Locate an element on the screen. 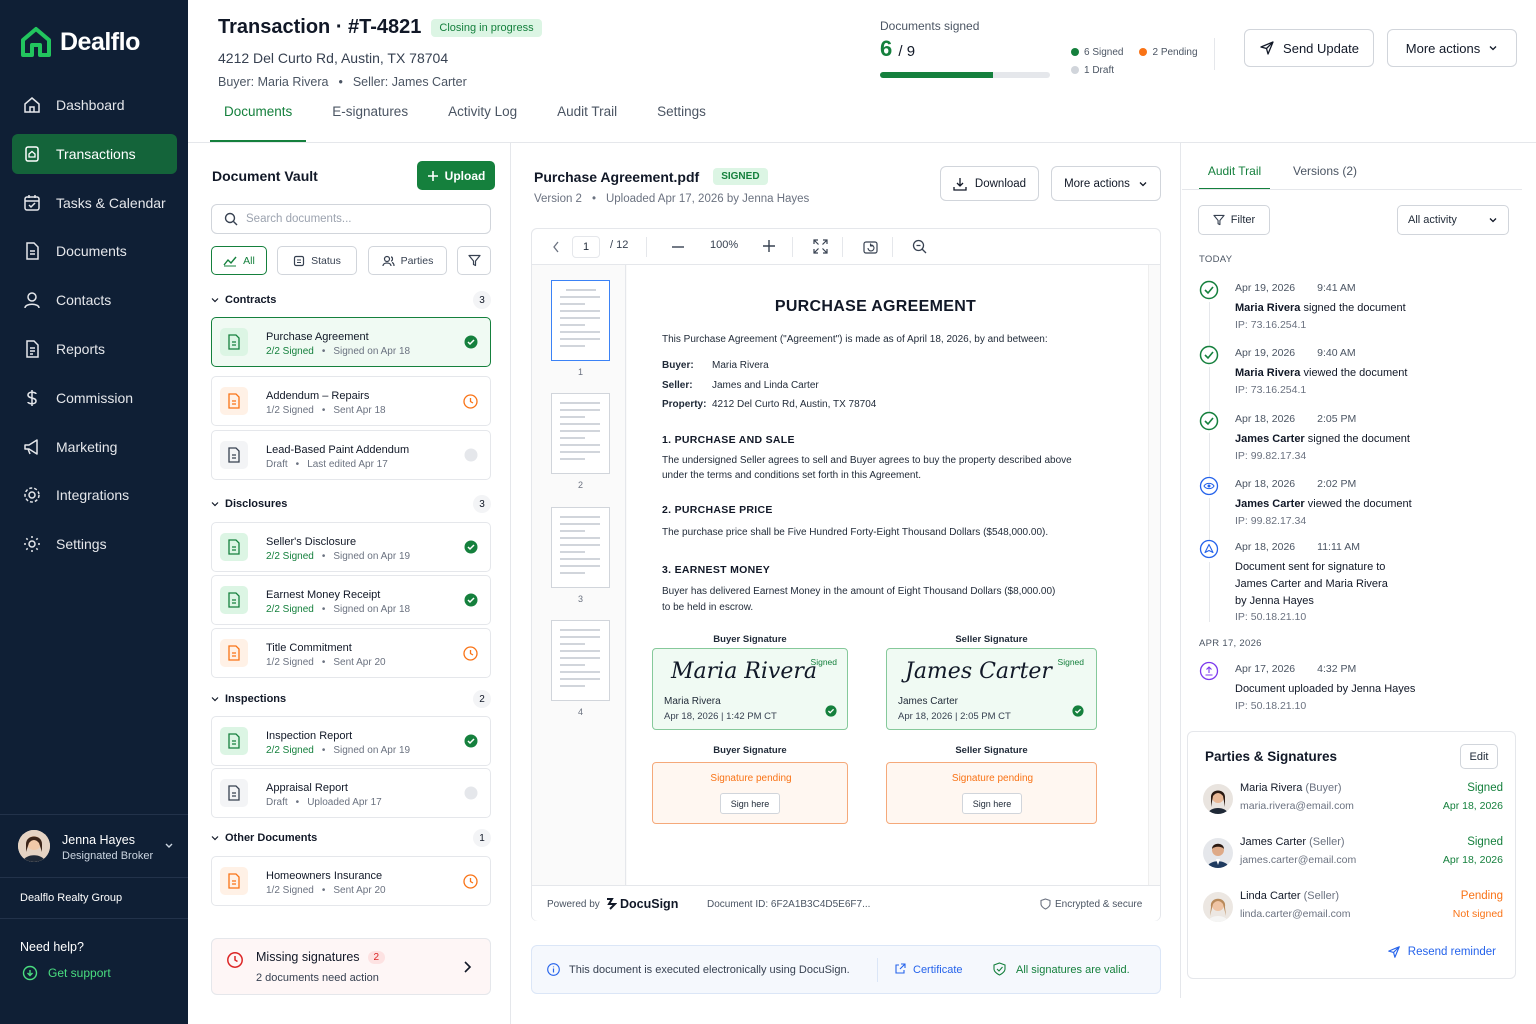 The height and width of the screenshot is (1024, 1536). sidebar-item-reports: Reports is located at coordinates (94, 349).